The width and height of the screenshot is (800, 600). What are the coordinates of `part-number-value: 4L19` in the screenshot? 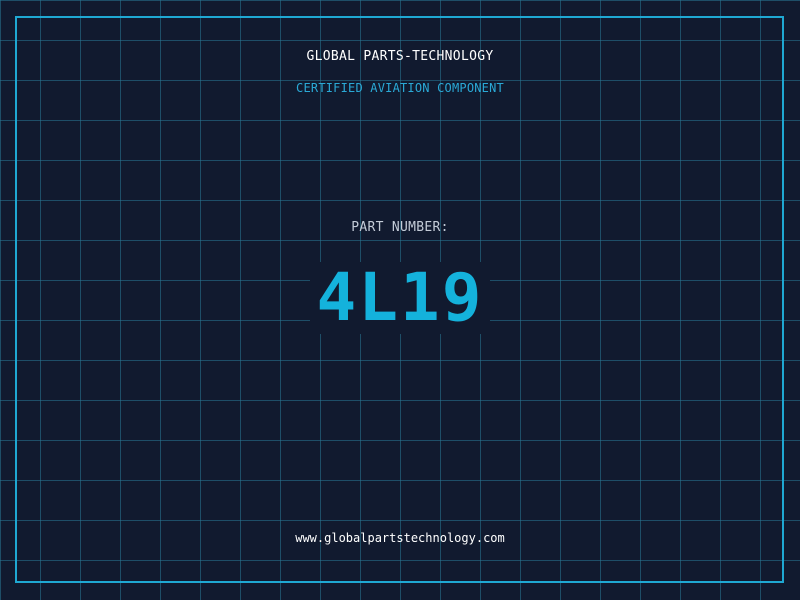 It's located at (400, 297).